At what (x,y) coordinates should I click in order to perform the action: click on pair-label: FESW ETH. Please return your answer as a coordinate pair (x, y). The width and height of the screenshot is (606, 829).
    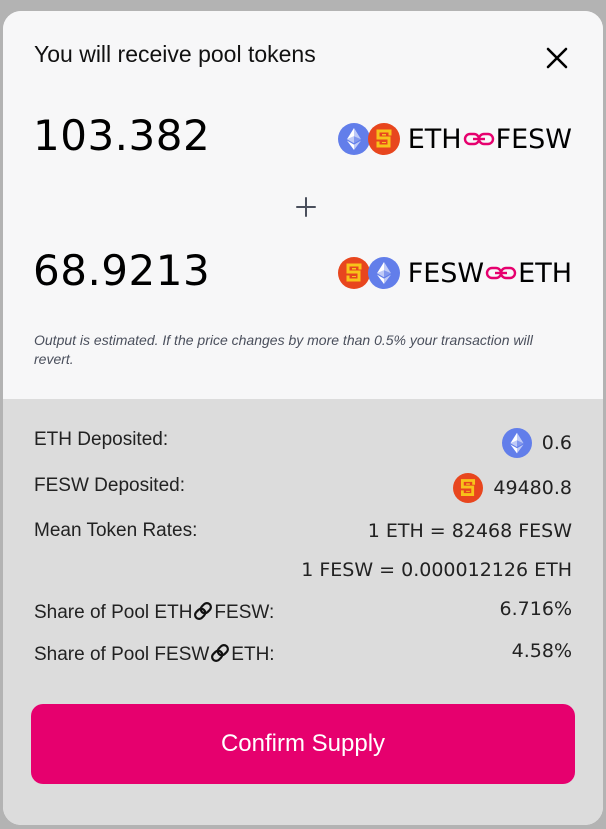
    Looking at the image, I should click on (490, 273).